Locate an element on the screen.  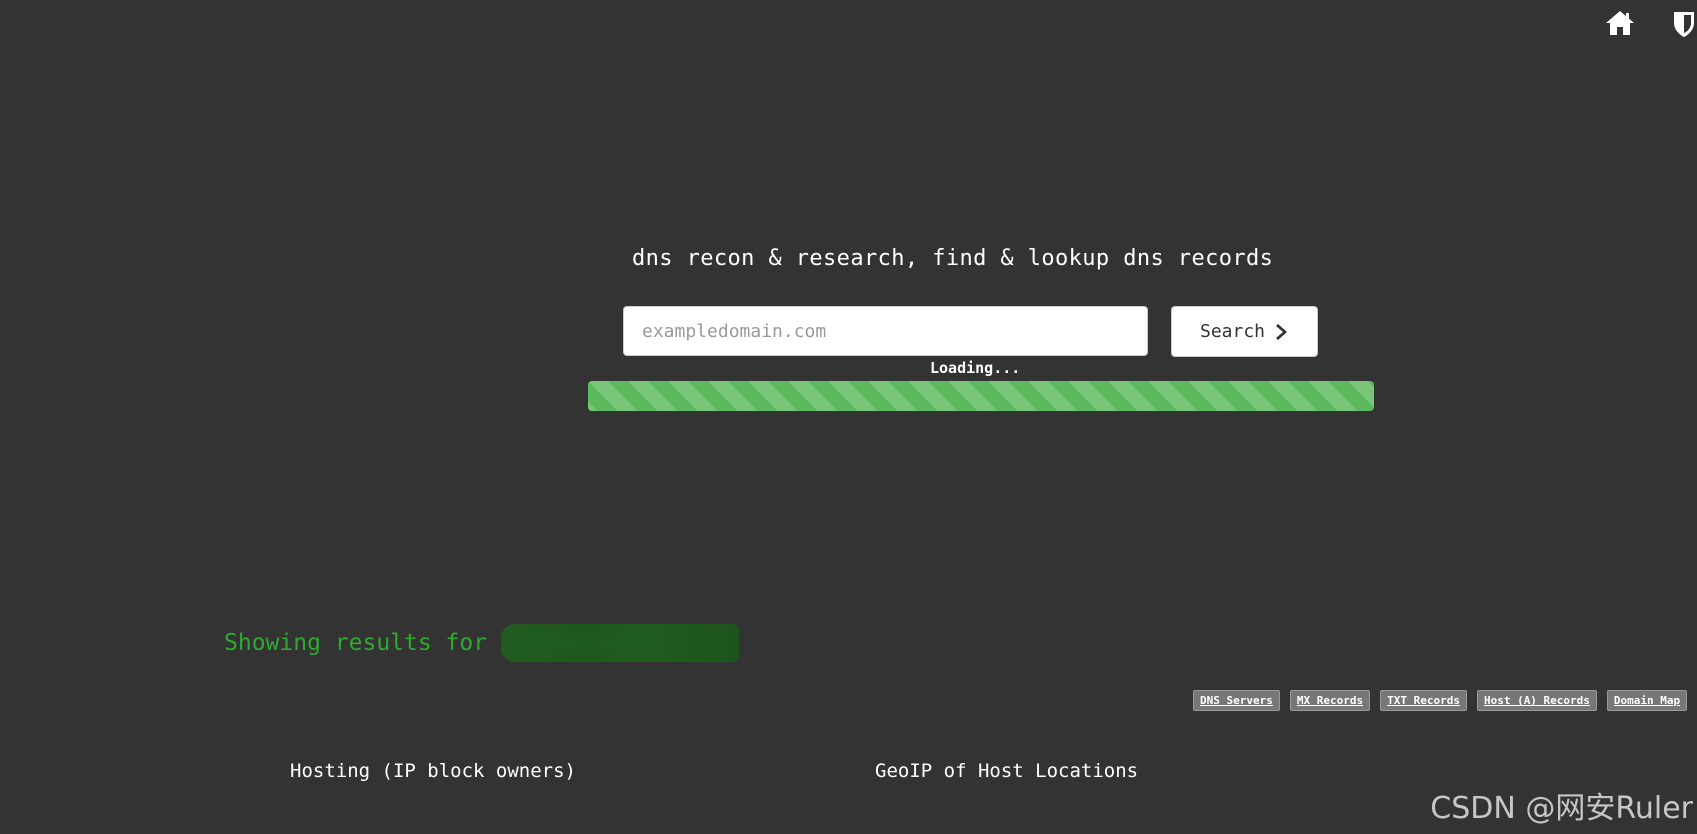
top-navigation is located at coordinates (1597, 23).